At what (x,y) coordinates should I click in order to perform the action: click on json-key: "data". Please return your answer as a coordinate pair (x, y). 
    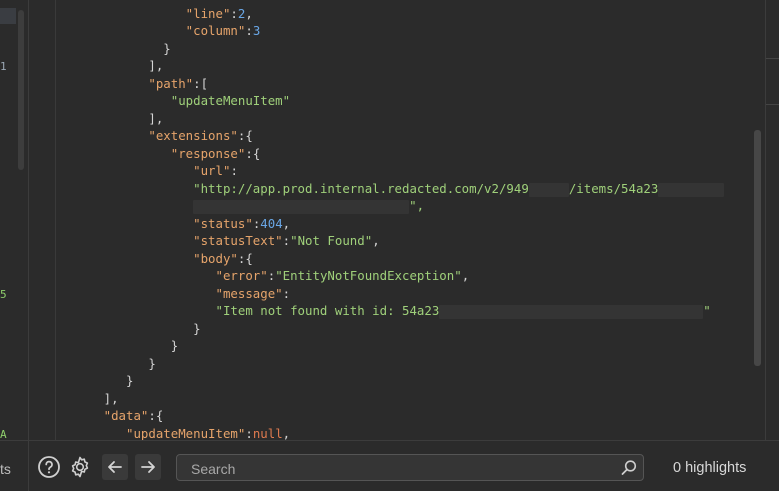
    Looking at the image, I should click on (126, 415).